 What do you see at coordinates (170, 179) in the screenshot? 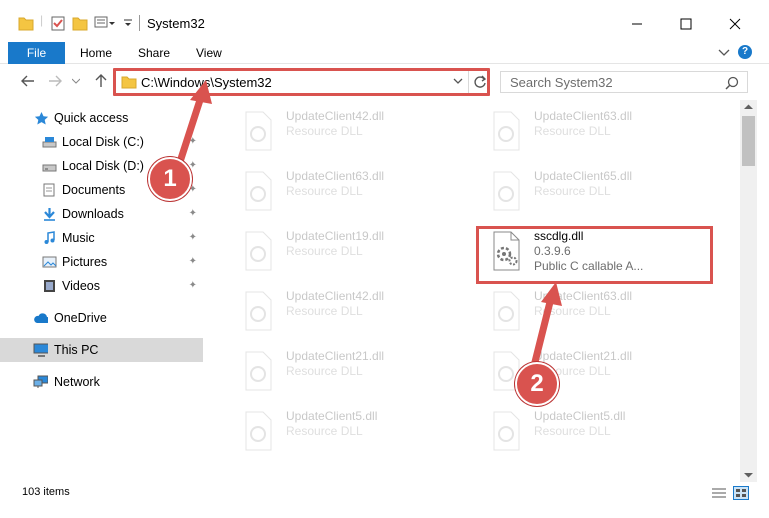
I see `step-1-badge: 1` at bounding box center [170, 179].